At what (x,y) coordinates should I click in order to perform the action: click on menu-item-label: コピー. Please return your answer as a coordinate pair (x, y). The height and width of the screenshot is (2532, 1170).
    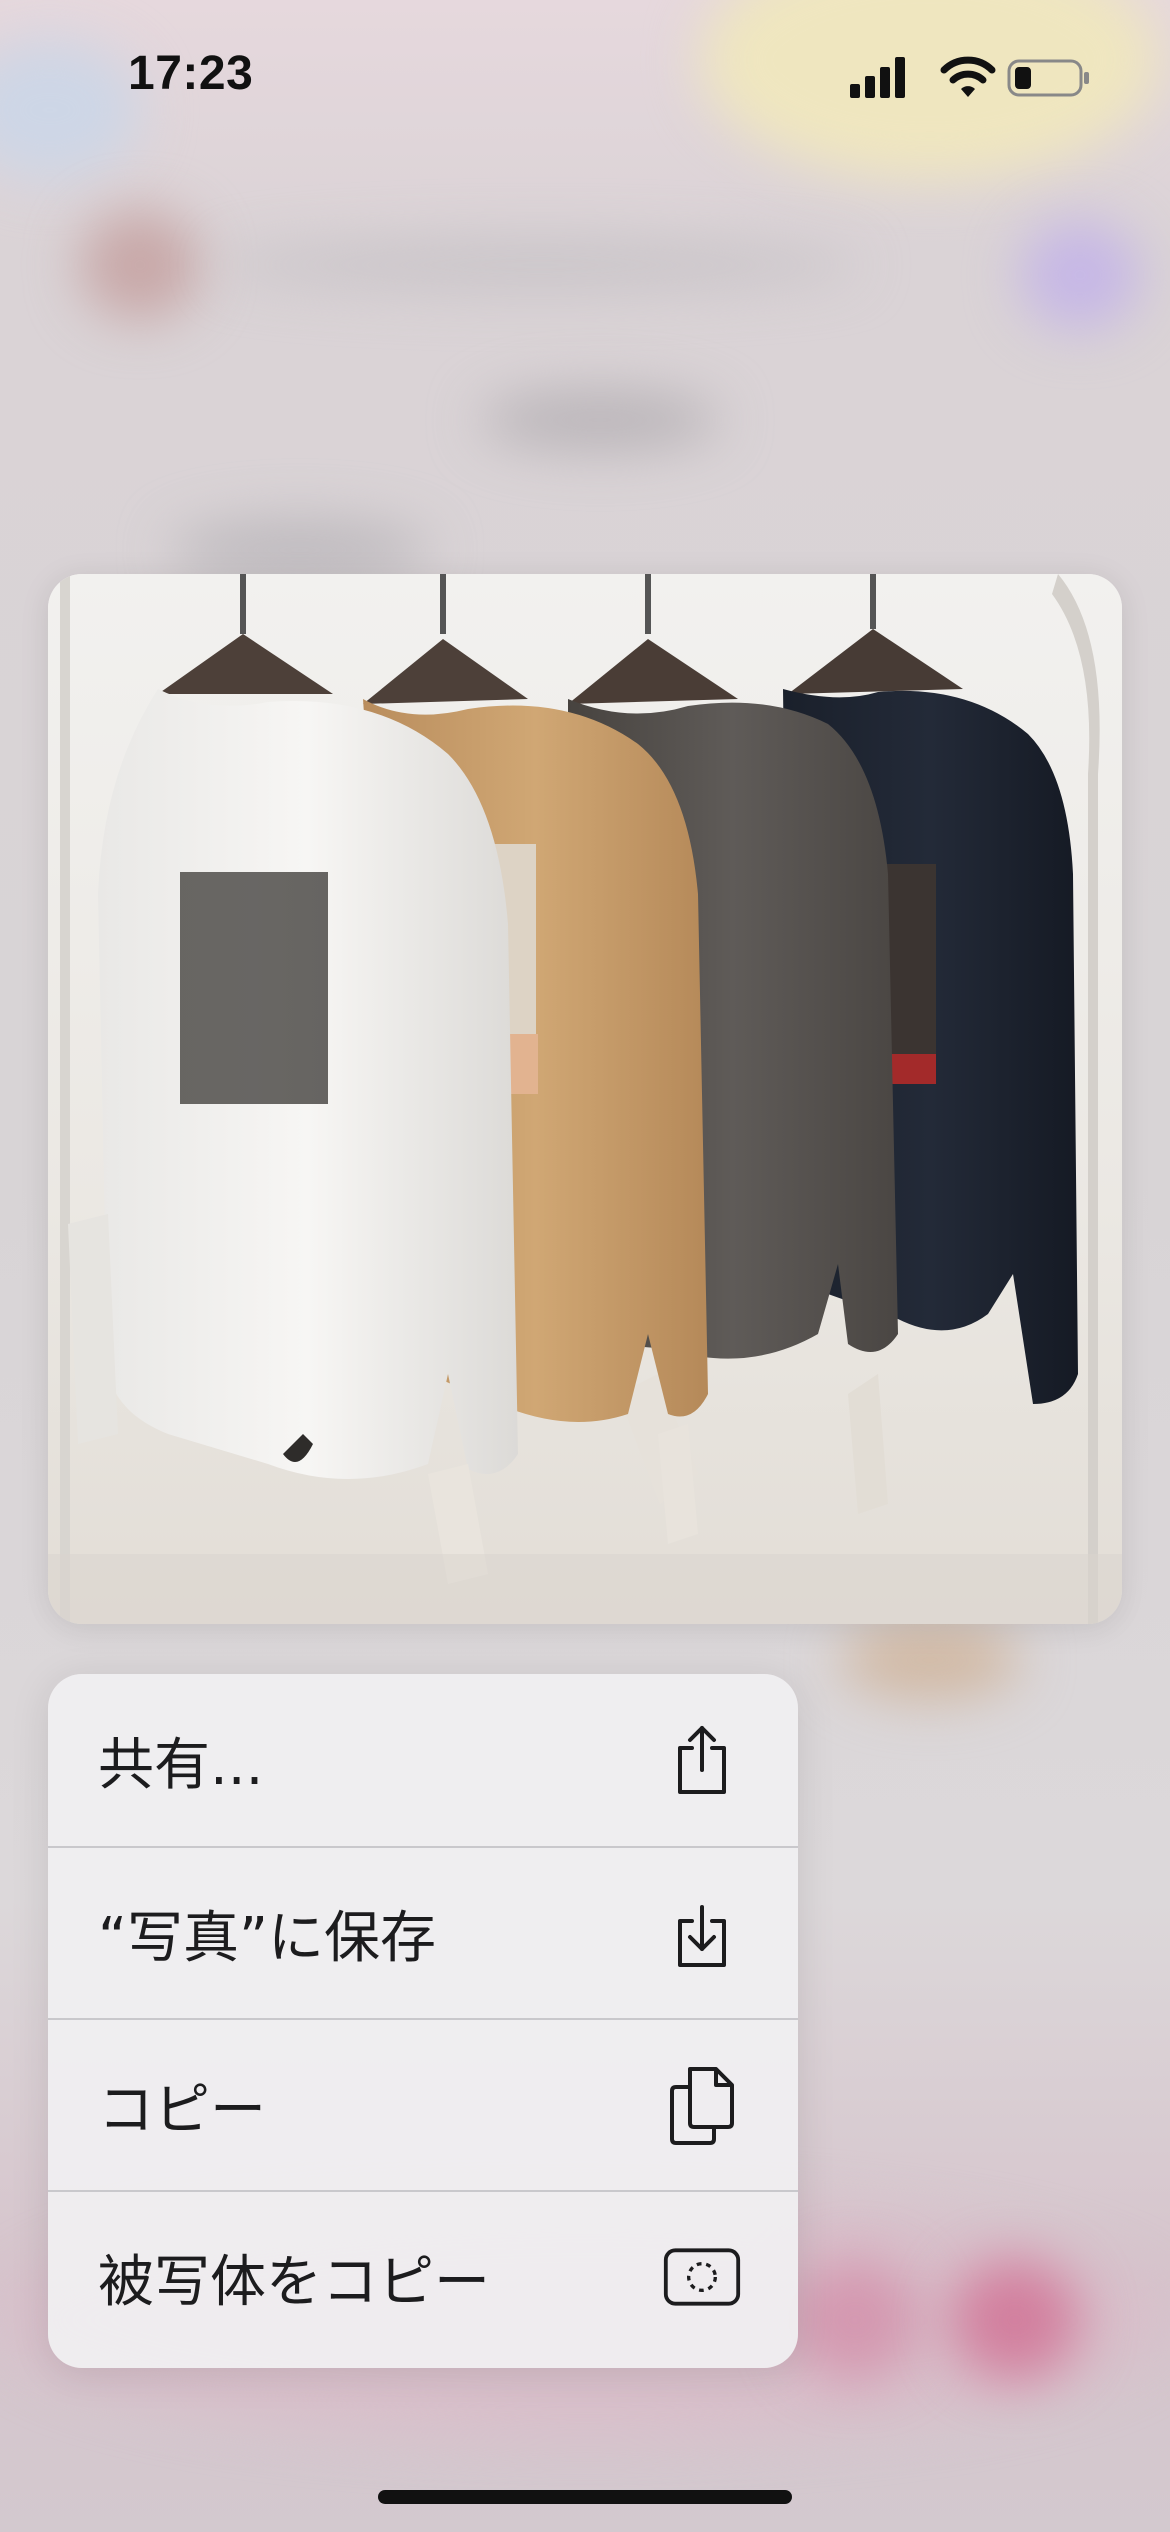
    Looking at the image, I should click on (182, 2110).